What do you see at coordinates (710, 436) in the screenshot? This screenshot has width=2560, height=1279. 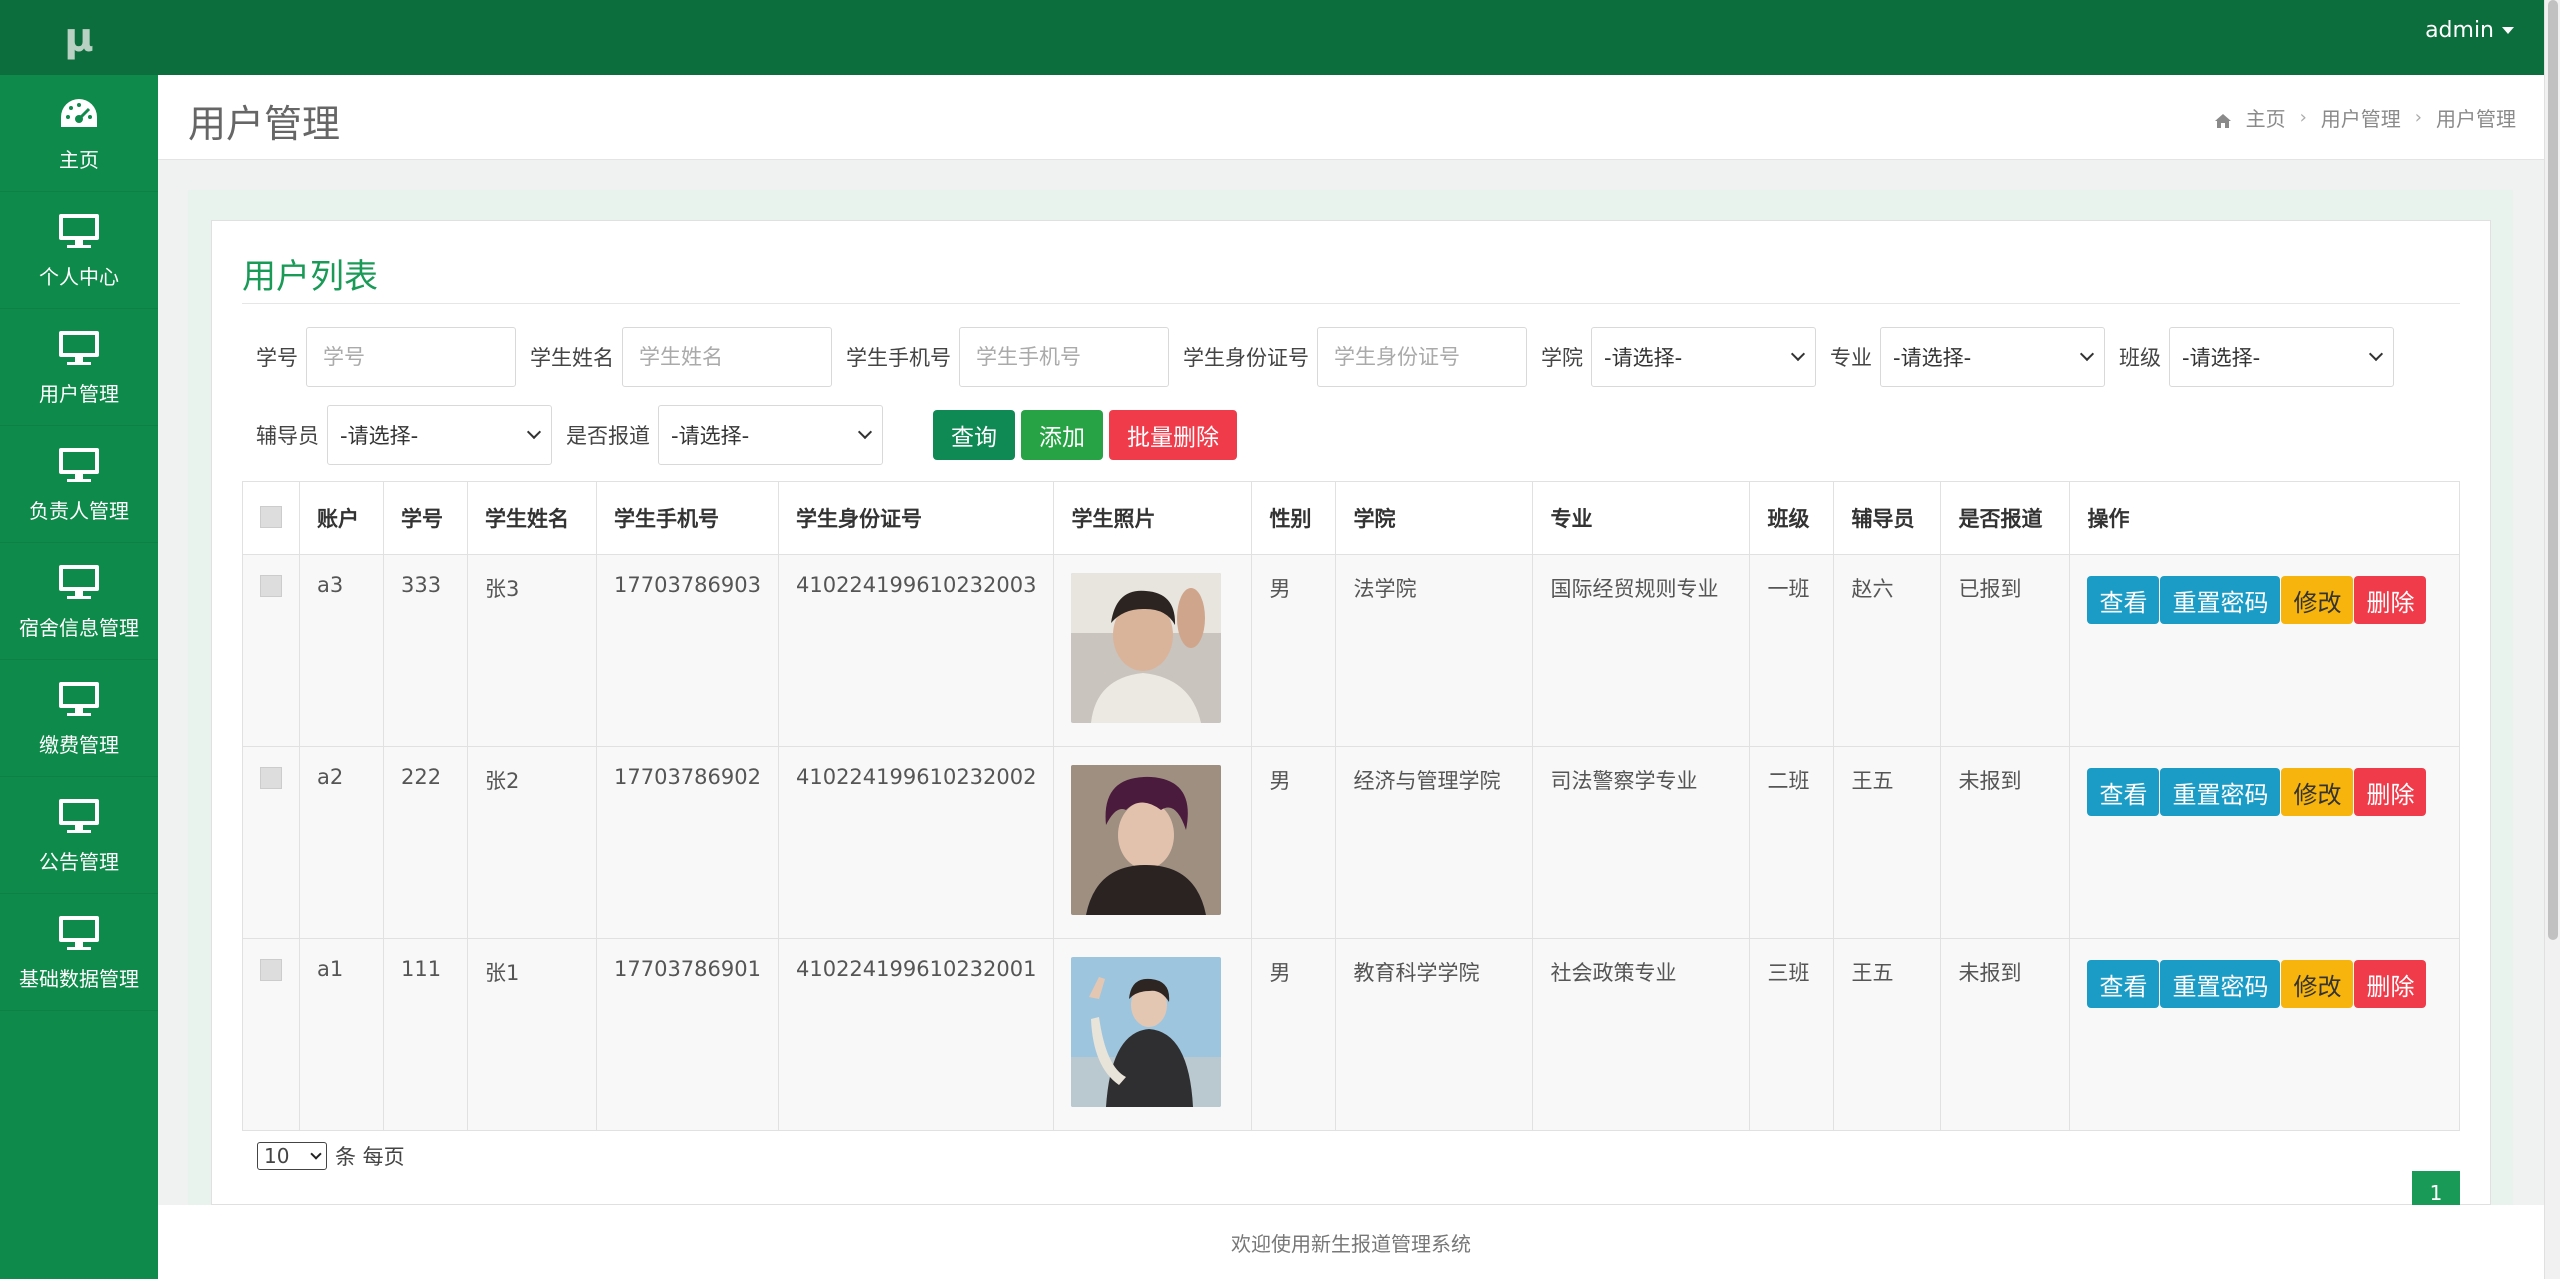 I see `reported-select-value: -请选择-` at bounding box center [710, 436].